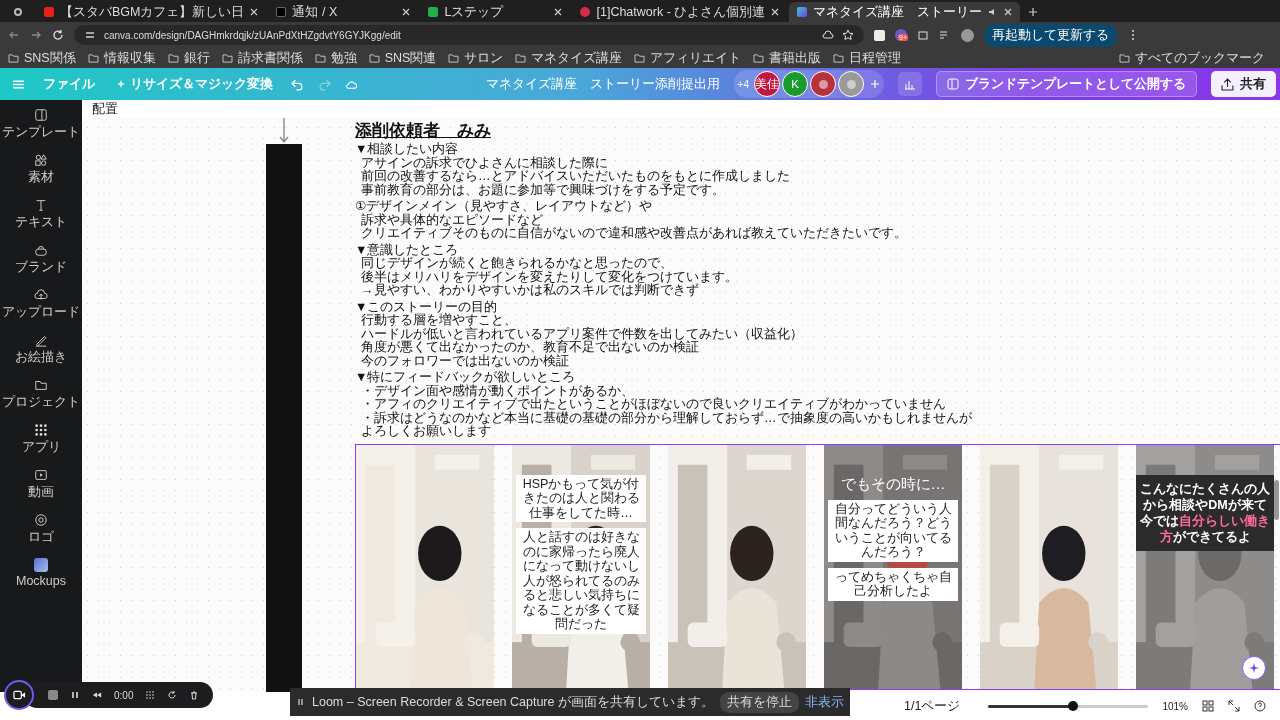 This screenshot has height=720, width=1280. Describe the element at coordinates (407, 150) in the screenshot. I see `document-line: ▼相談したい内容` at that location.